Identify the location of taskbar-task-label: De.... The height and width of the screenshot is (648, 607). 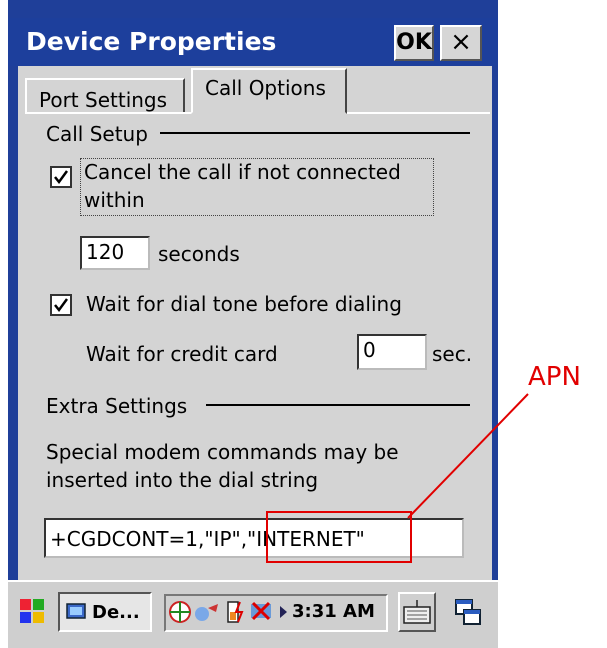
(116, 612).